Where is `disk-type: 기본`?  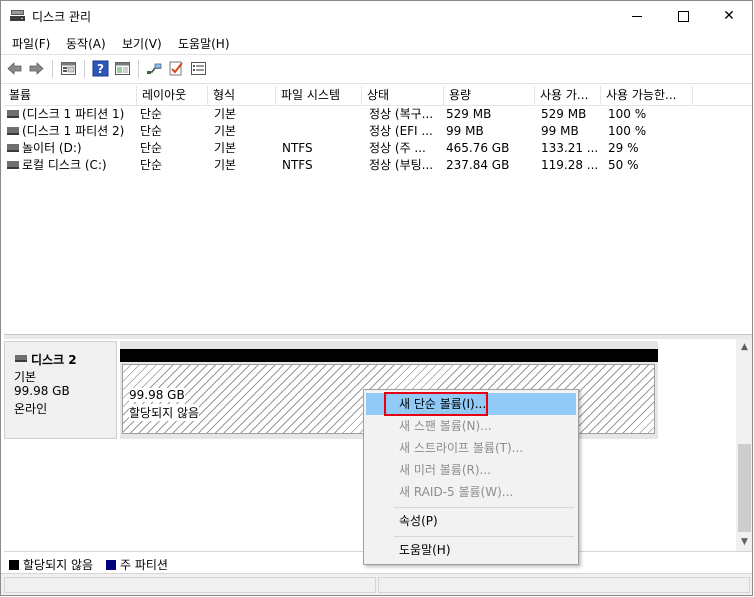 disk-type: 기본 is located at coordinates (25, 377).